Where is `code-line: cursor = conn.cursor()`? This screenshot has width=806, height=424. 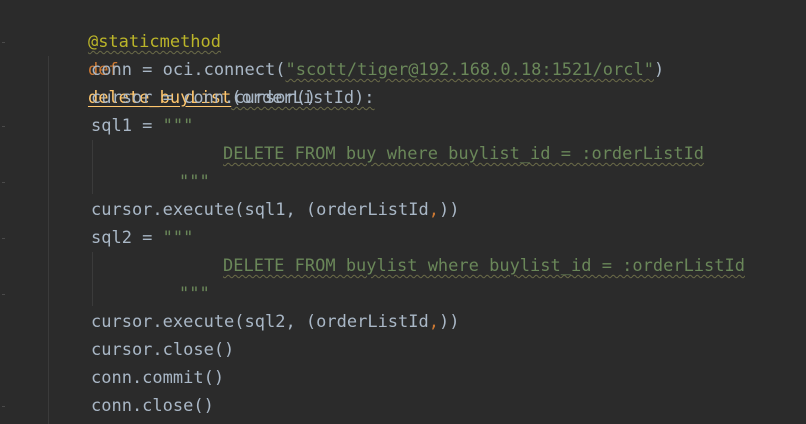
code-line: cursor = conn.cursor() is located at coordinates (203, 98).